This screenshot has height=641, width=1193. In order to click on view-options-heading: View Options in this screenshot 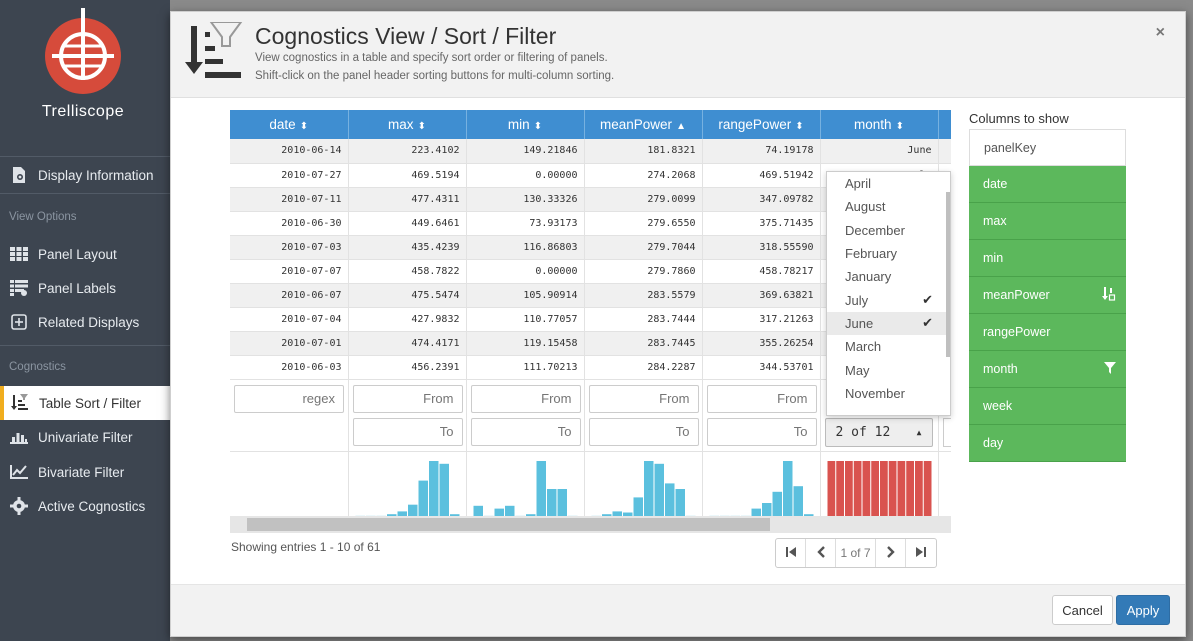, I will do `click(43, 217)`.